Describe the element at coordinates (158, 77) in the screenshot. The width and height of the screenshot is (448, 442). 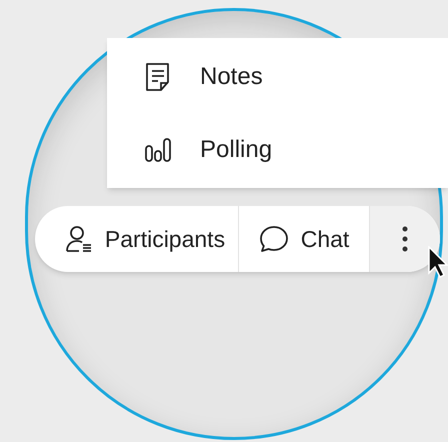
I see `note-icon` at that location.